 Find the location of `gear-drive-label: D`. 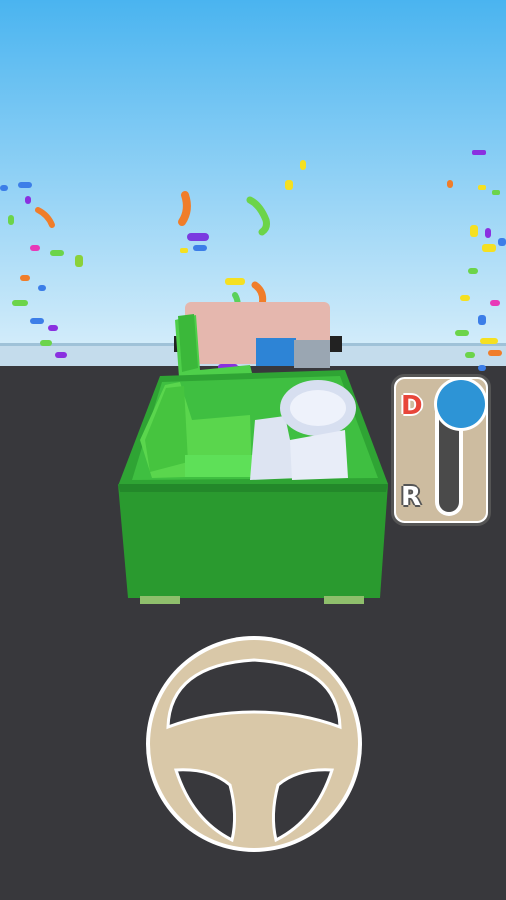

gear-drive-label: D is located at coordinates (412, 406).